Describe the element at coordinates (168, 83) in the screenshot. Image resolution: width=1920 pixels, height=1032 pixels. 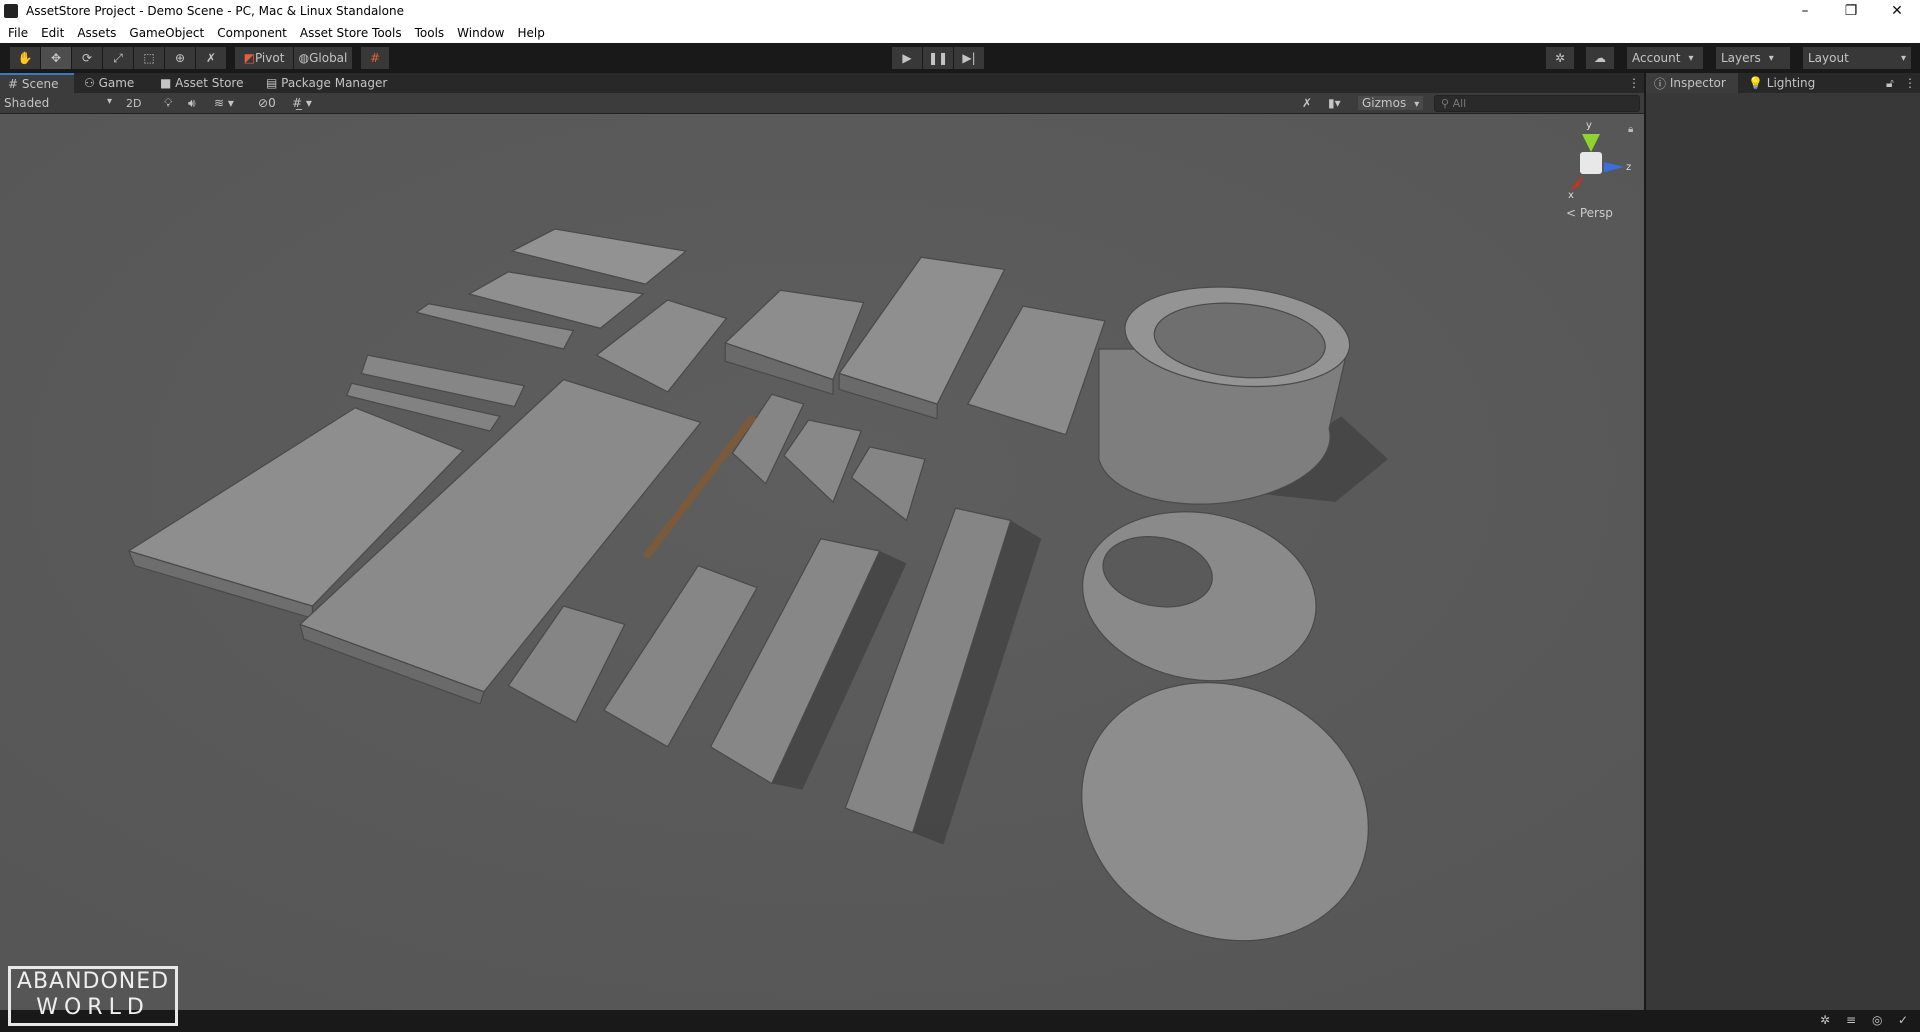
I see `bag-icon: ■` at that location.